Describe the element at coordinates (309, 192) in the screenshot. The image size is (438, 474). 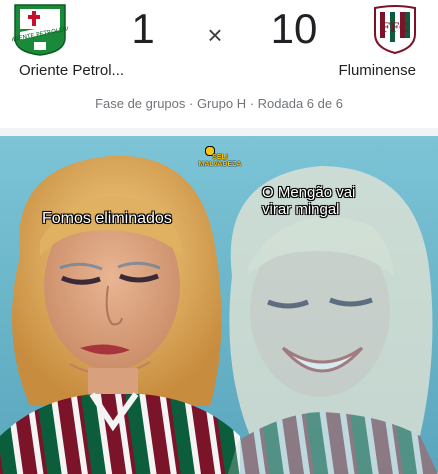
I see `right-caption-line-1: O Mengão vai` at that location.